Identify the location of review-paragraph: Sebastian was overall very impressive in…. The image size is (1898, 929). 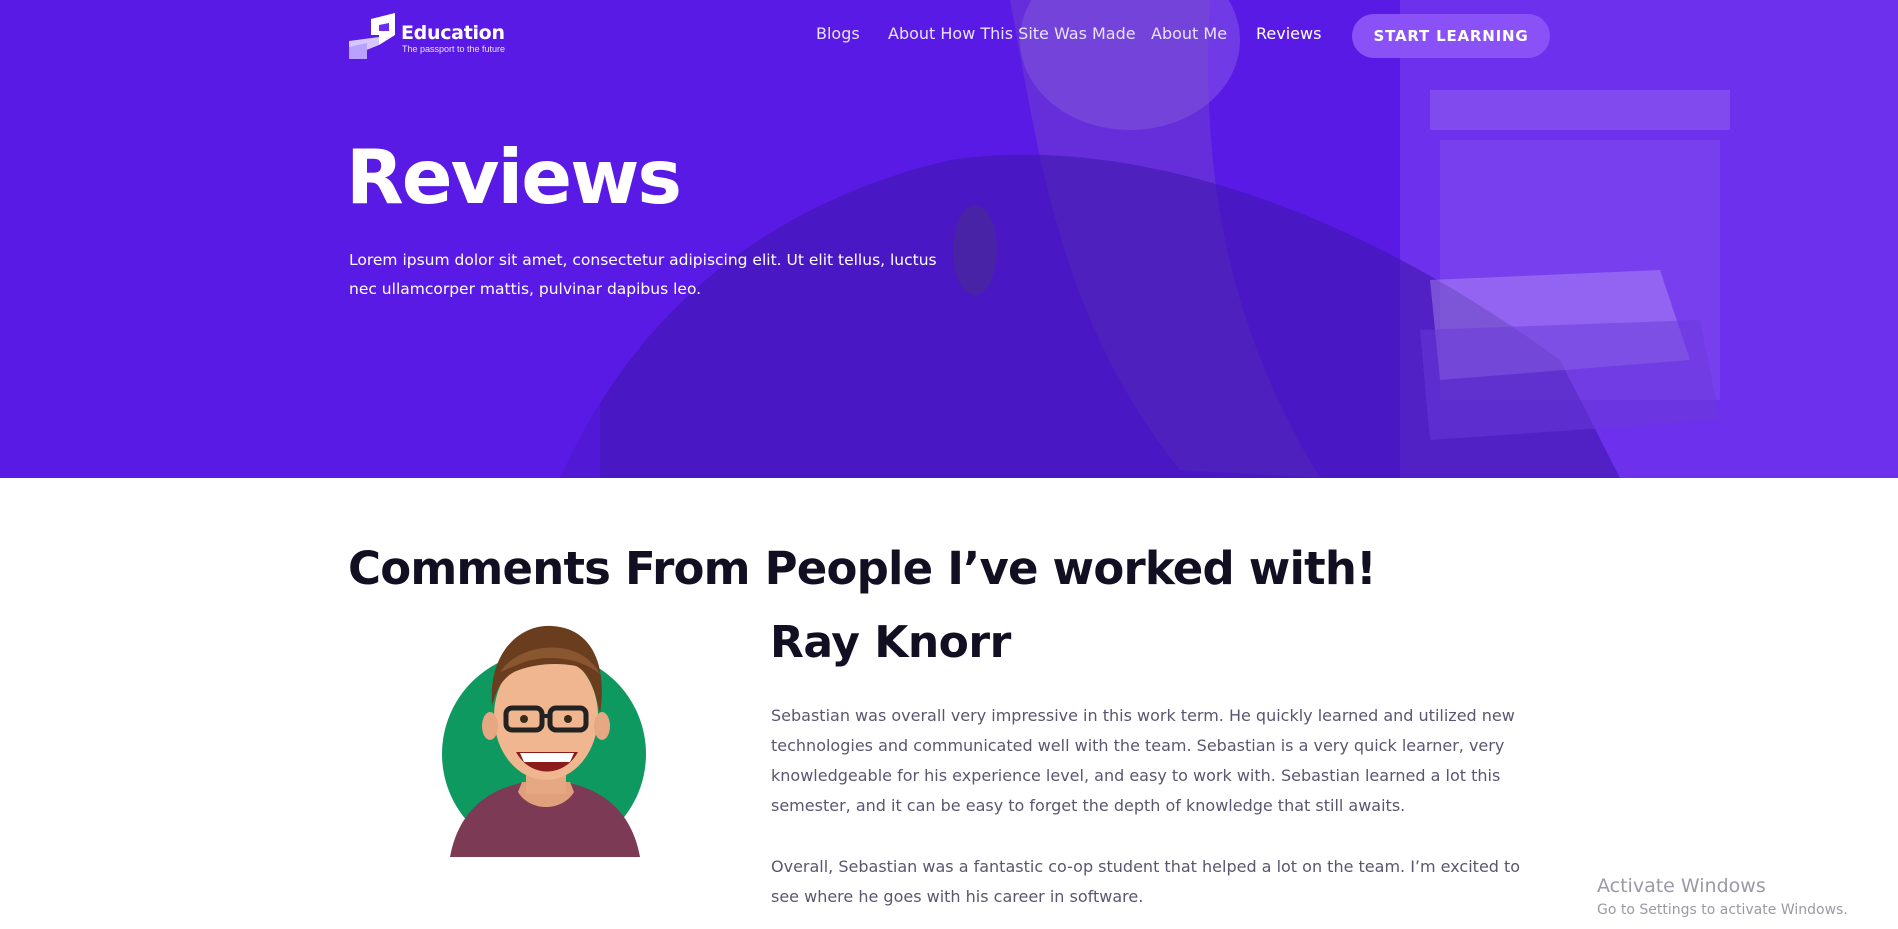
(1143, 760).